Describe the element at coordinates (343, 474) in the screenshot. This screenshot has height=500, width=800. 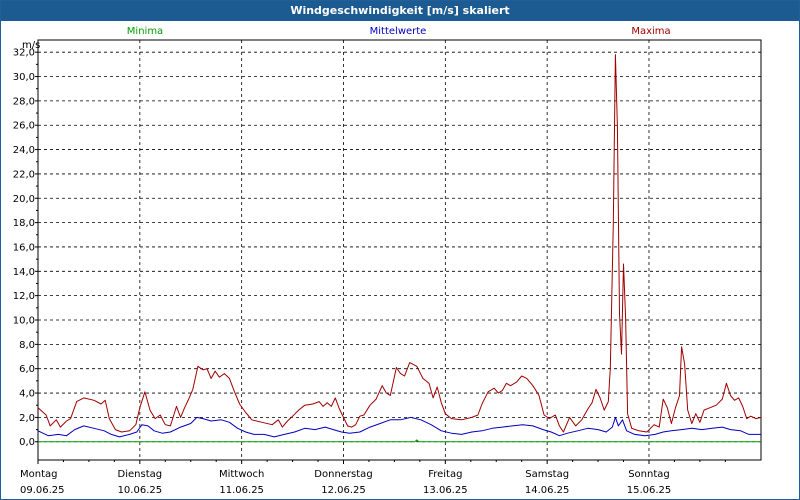
I see `x-weekday-label: Donnerstag` at that location.